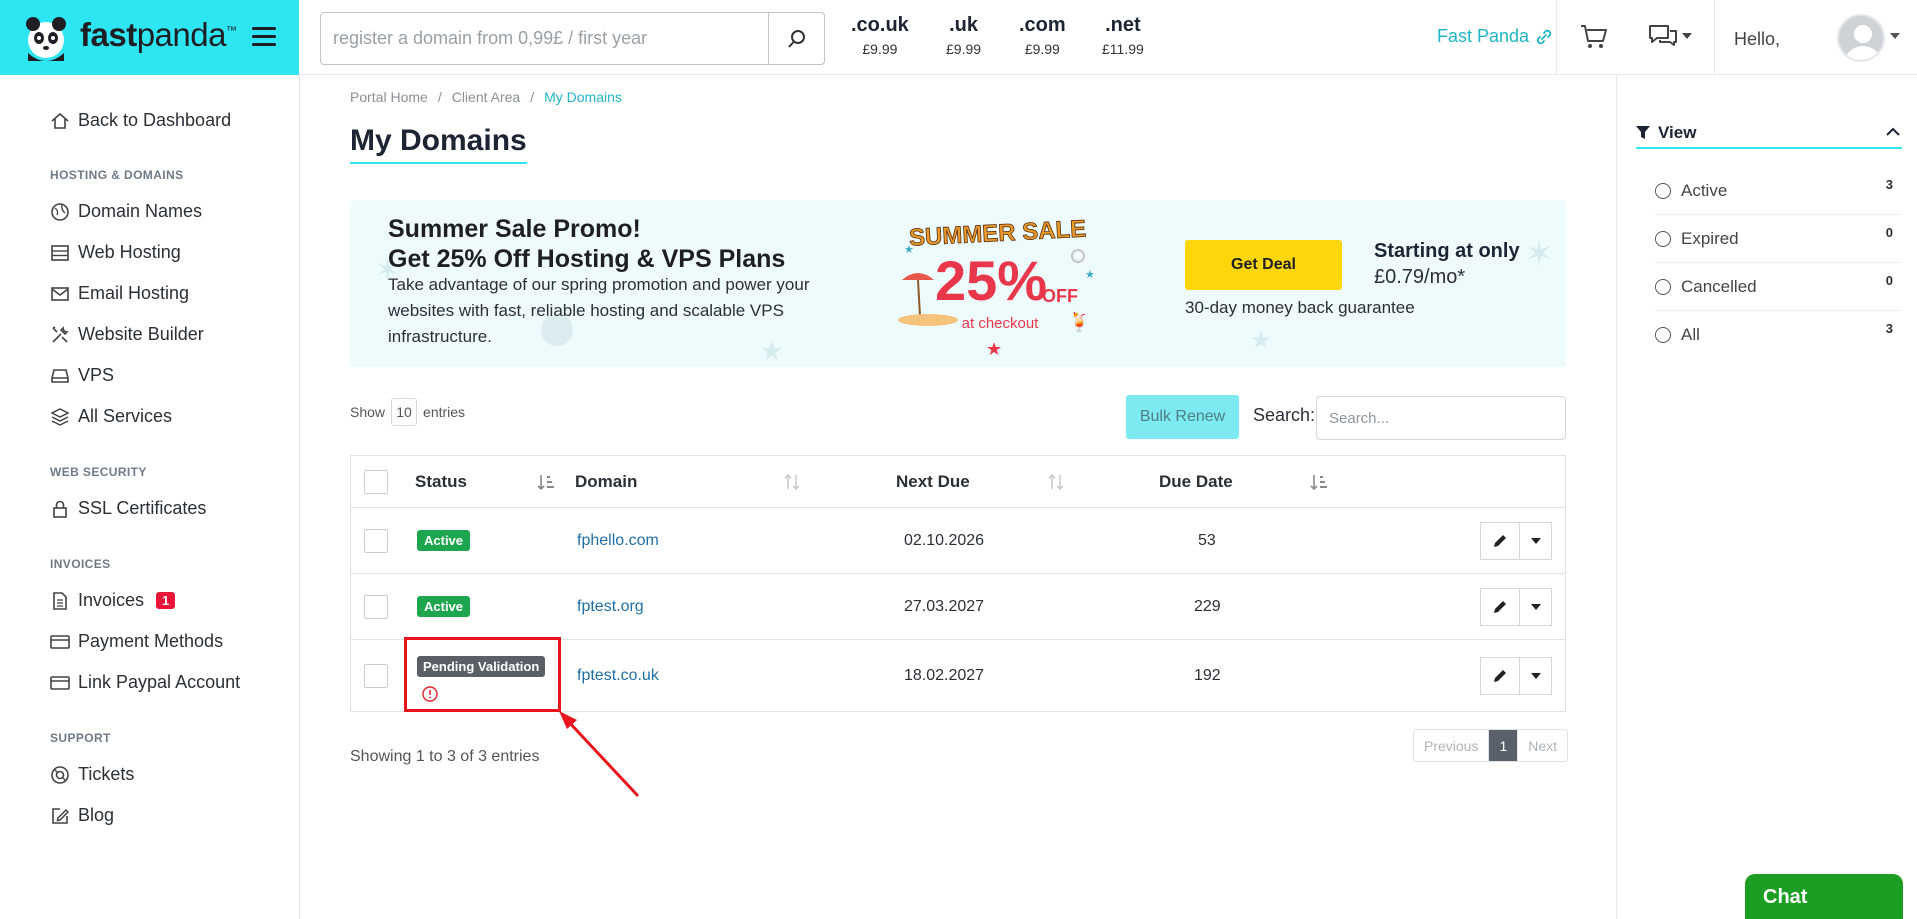  What do you see at coordinates (933, 482) in the screenshot?
I see `column-header-next-due: Next Due` at bounding box center [933, 482].